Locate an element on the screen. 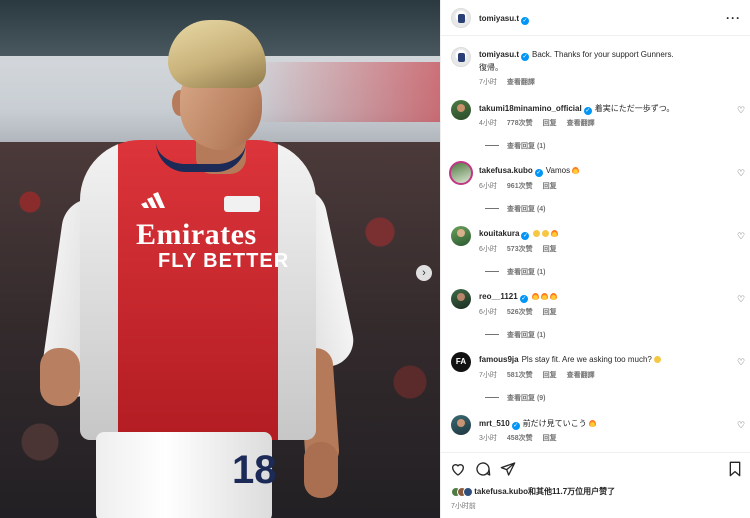  comment-likes: 581次赞 is located at coordinates (520, 375).